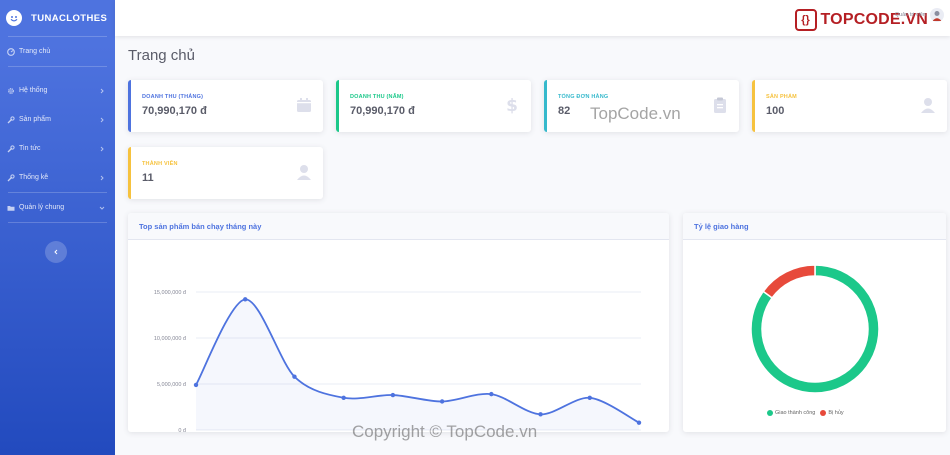 Image resolution: width=950 pixels, height=455 pixels. I want to click on y-tick-label: 0 đ, so click(182, 430).